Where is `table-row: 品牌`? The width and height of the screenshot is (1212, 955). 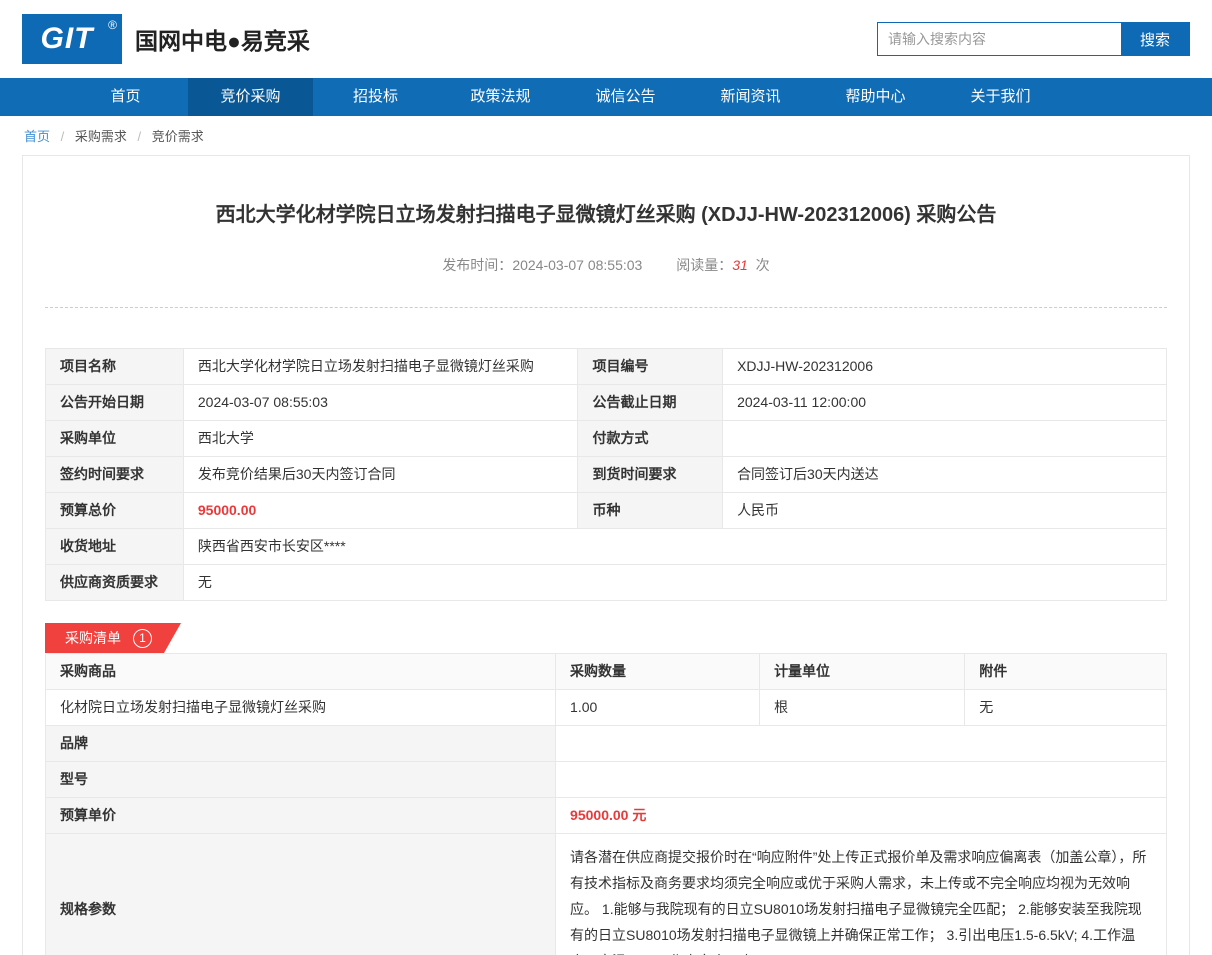
table-row: 品牌 is located at coordinates (605, 743).